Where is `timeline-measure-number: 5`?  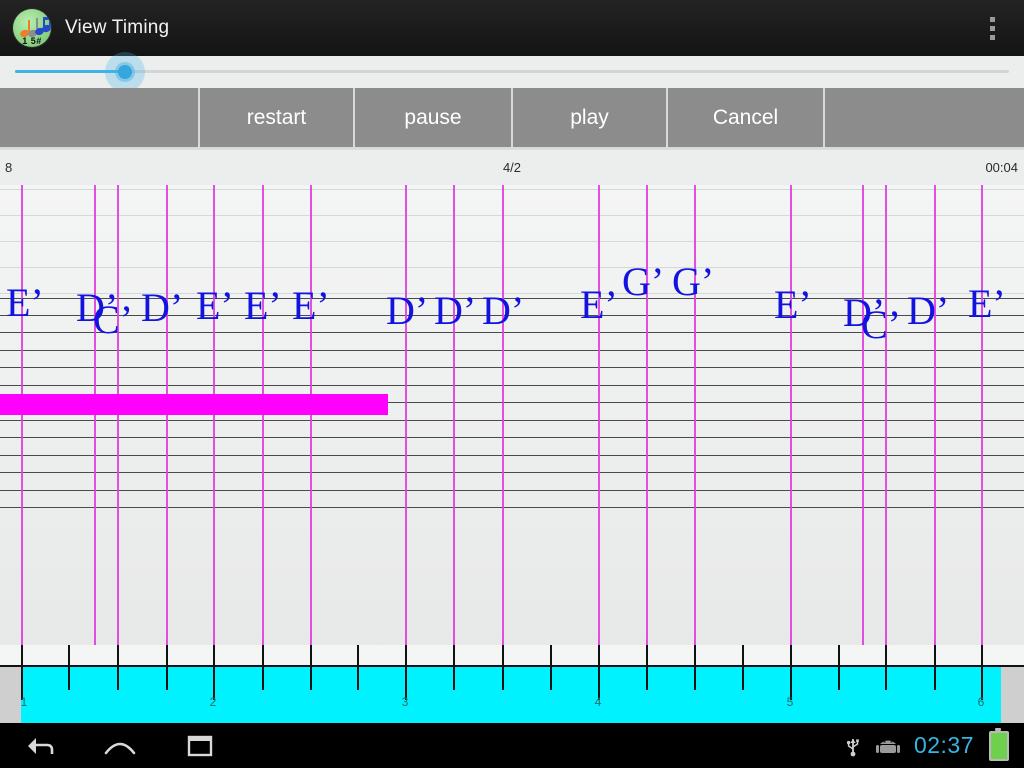
timeline-measure-number: 5 is located at coordinates (790, 702).